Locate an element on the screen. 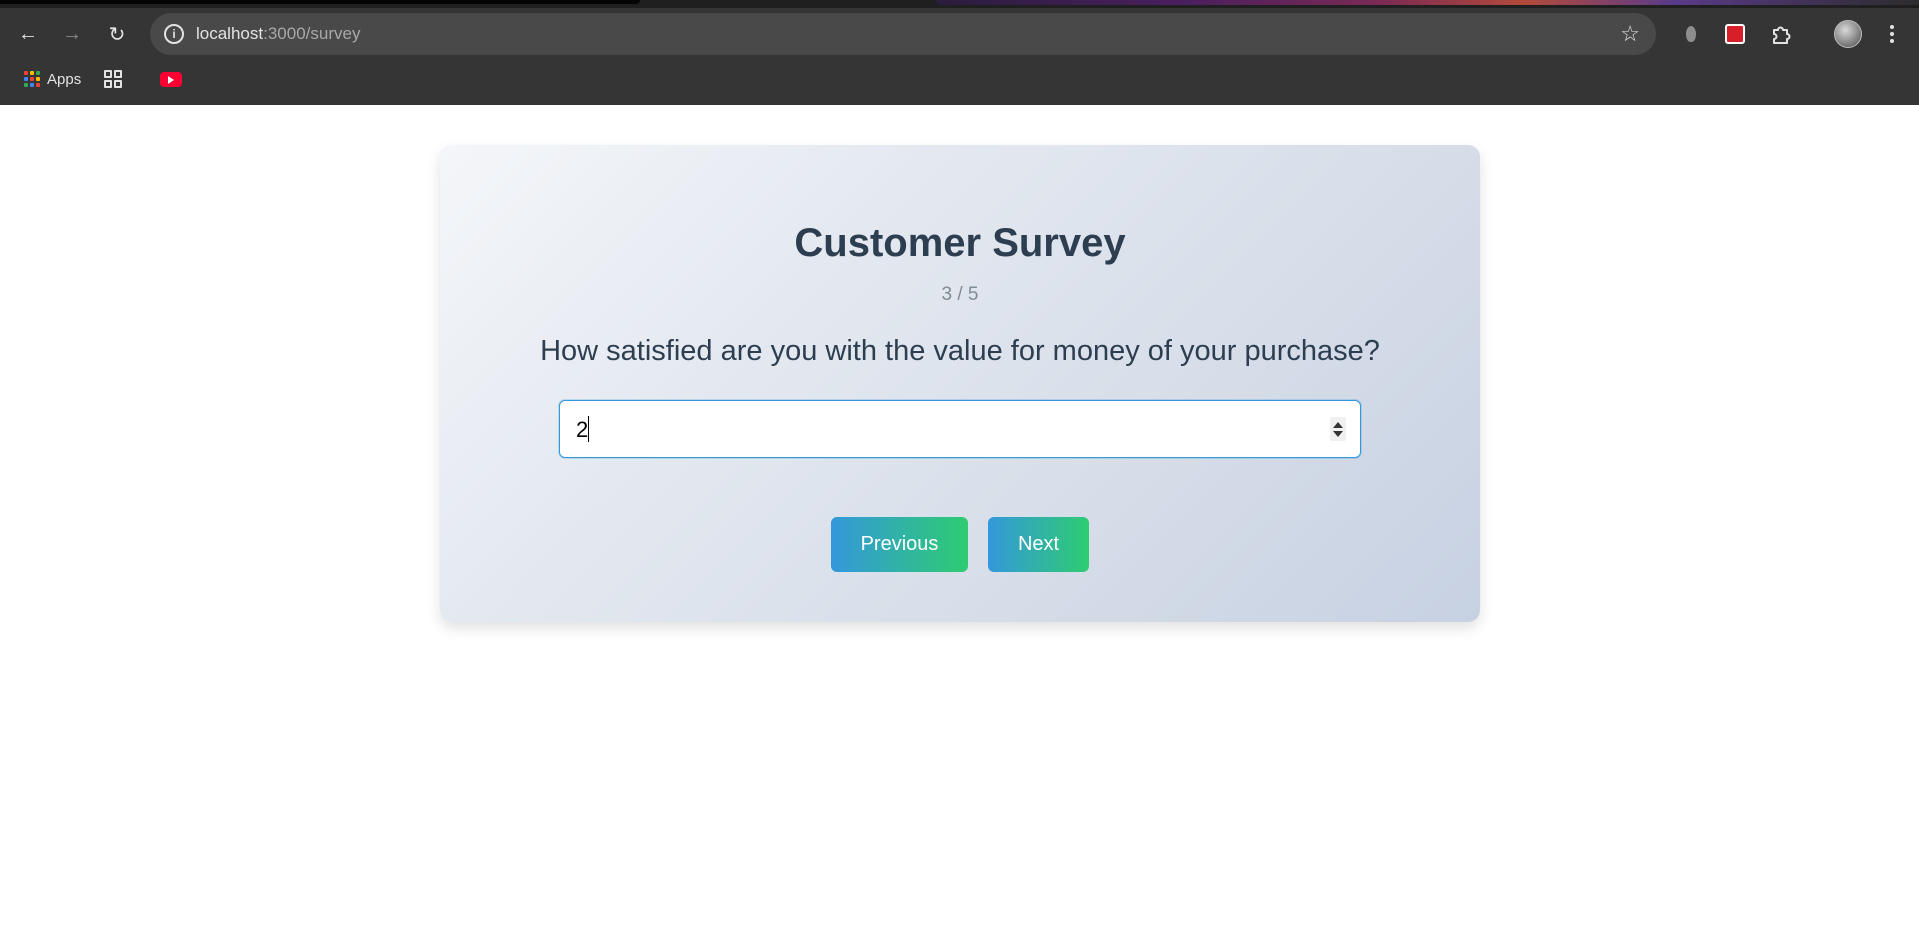  browser-chrome: ← → ↻ i localhost:3000/survey ☆ Apps is located at coordinates (959, 52).